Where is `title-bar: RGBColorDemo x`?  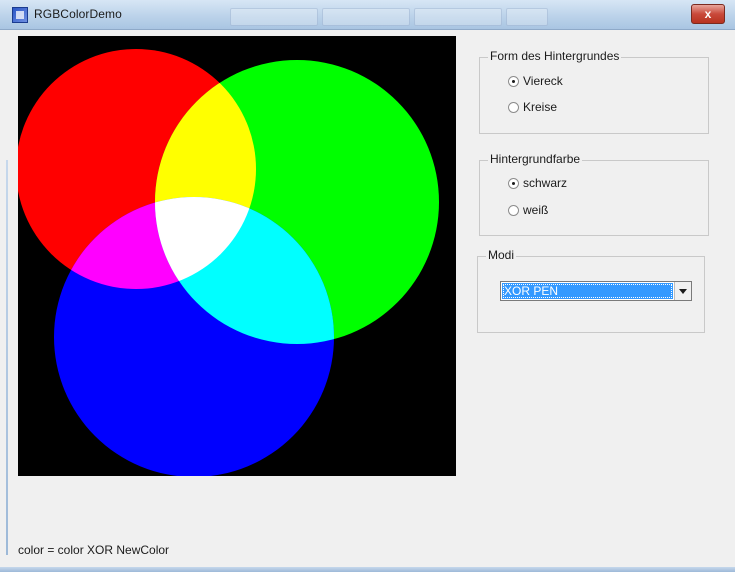
title-bar: RGBColorDemo x is located at coordinates (367, 15).